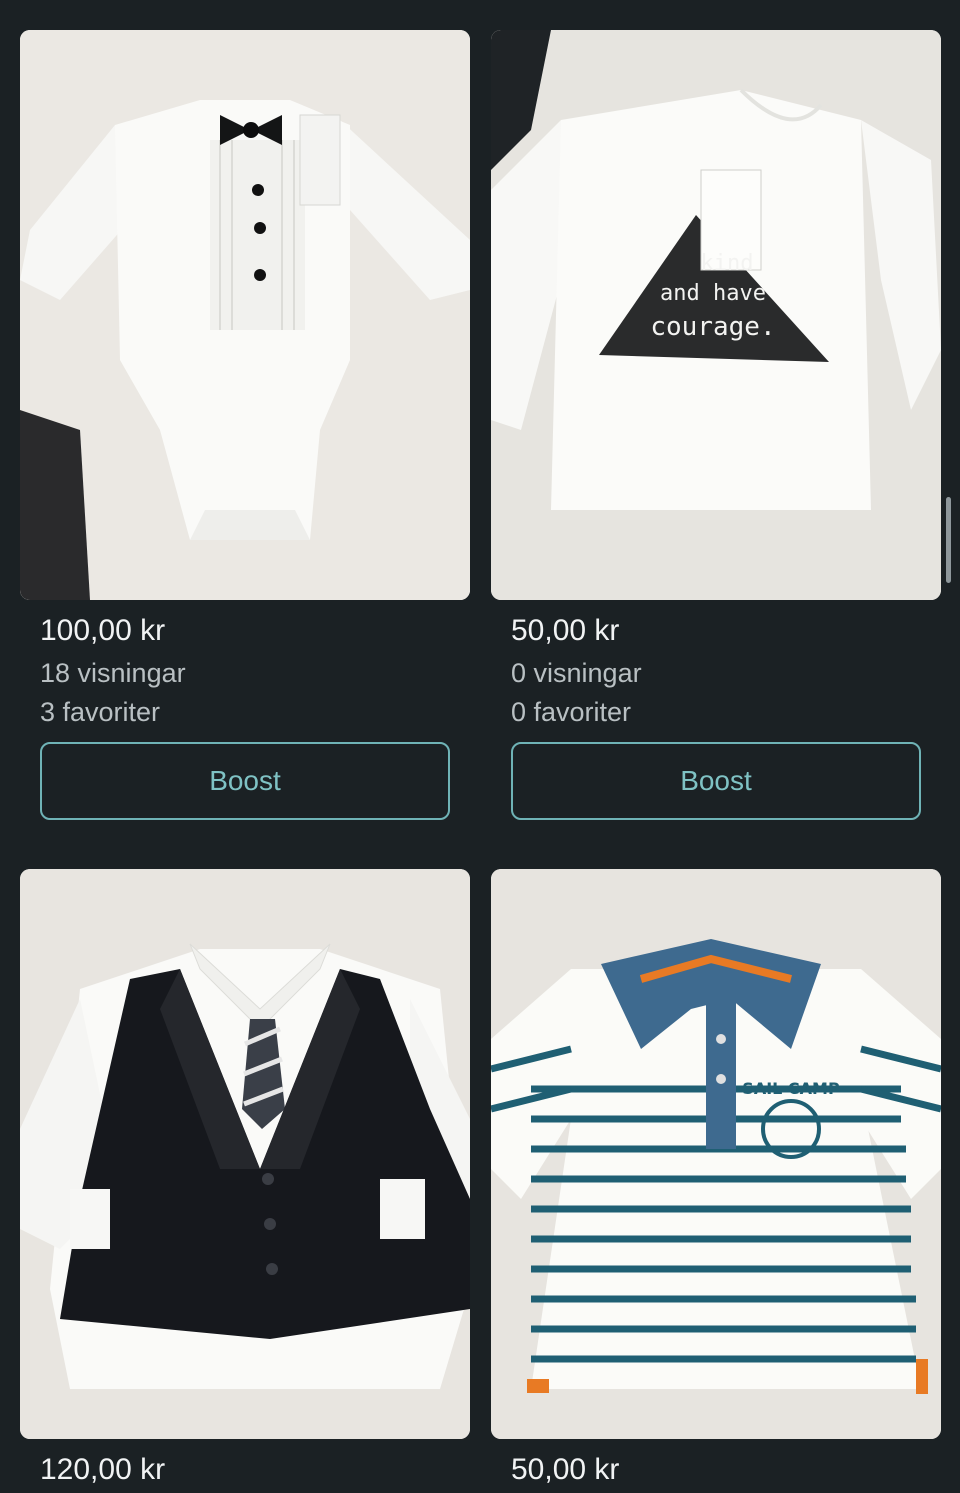 The image size is (960, 1493). I want to click on listing-price: 100,00 kr, so click(103, 630).